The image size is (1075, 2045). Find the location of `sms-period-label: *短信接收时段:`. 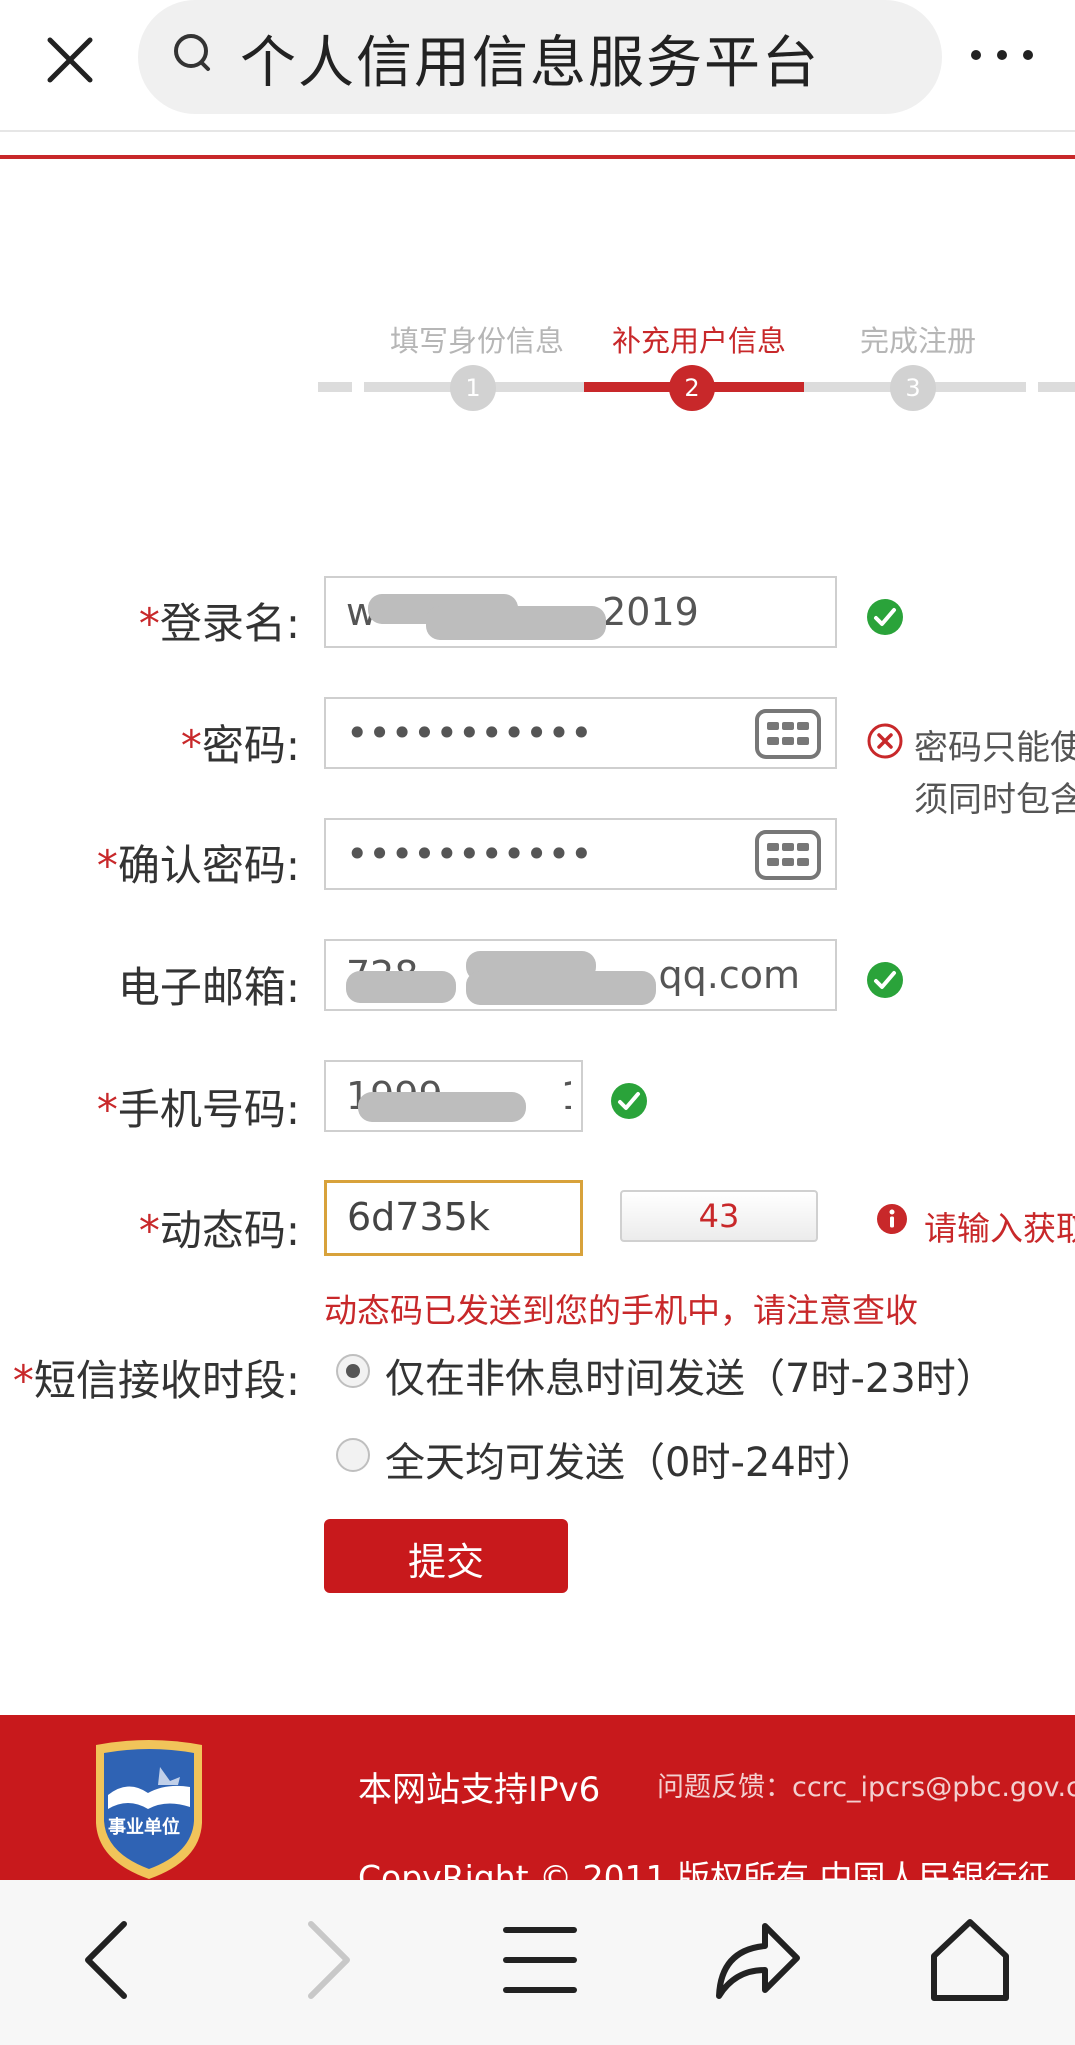

sms-period-label: *短信接收时段: is located at coordinates (156, 1380).